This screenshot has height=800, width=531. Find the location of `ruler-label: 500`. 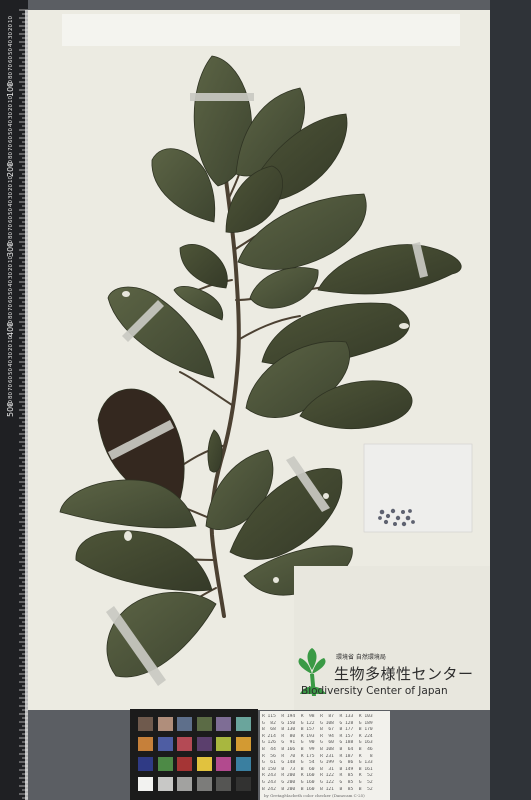

ruler-label: 500 is located at coordinates (10, 409).